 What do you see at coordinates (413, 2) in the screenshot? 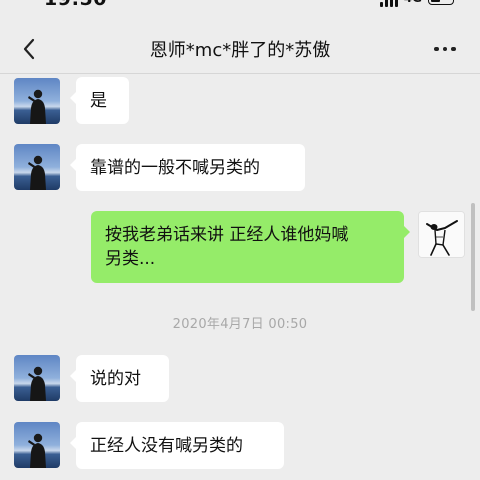
I see `network-type: 4G` at bounding box center [413, 2].